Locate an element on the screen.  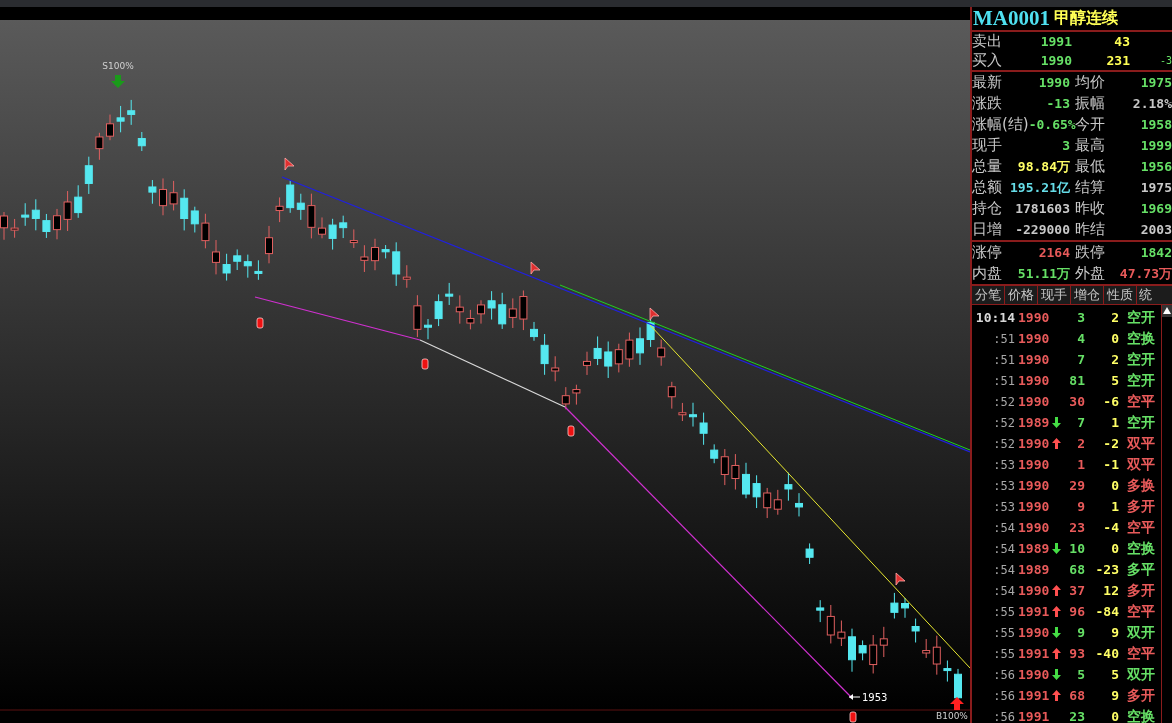
trade-nature: 空换 is located at coordinates (1141, 548).